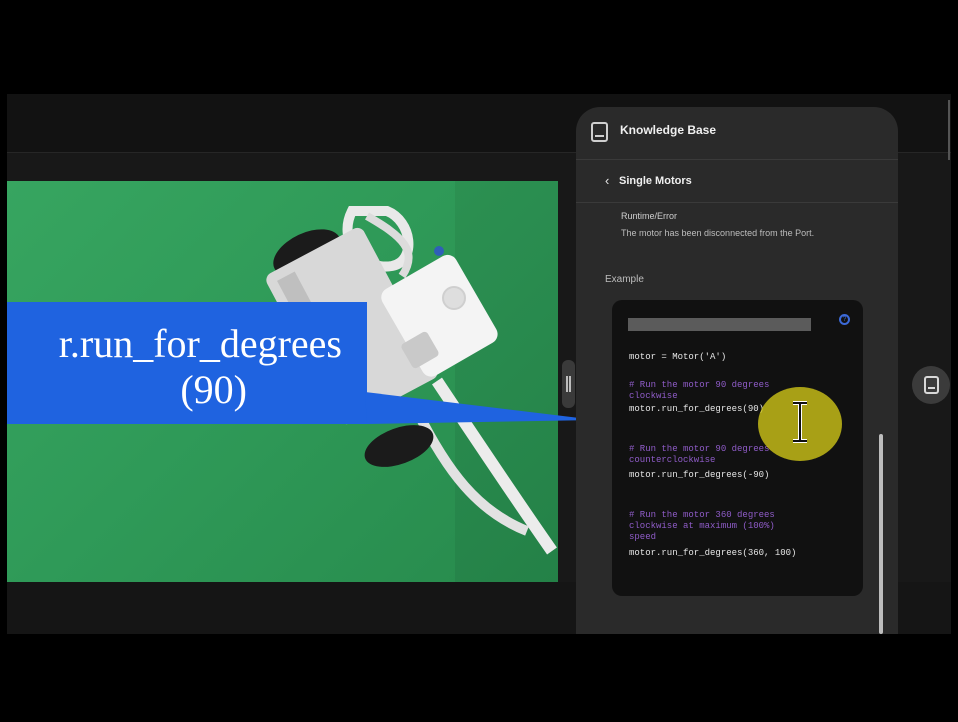 Image resolution: width=958 pixels, height=722 pixels. I want to click on section-title: Single Motors, so click(655, 181).